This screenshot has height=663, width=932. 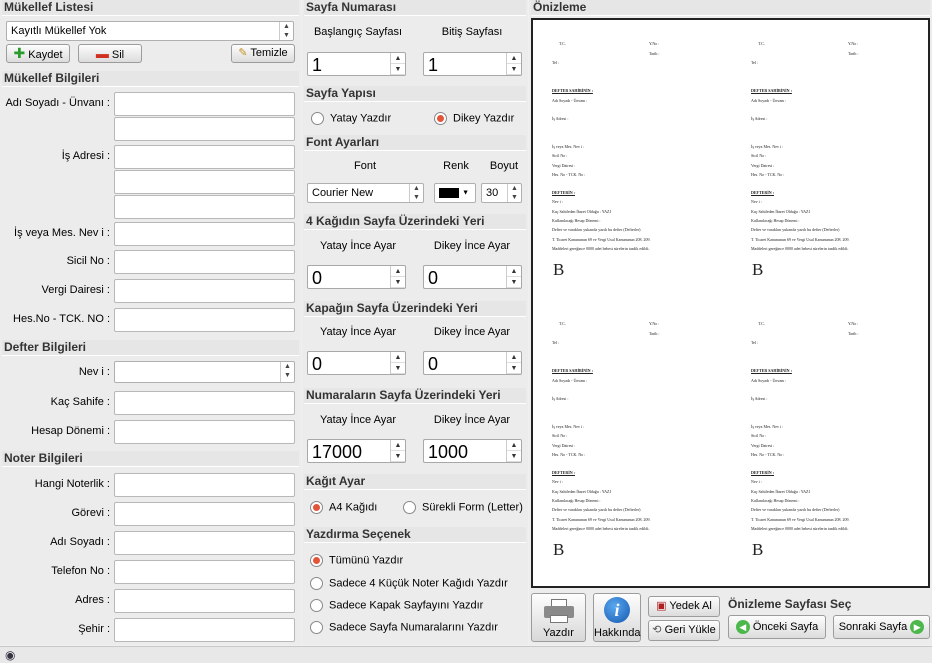 What do you see at coordinates (501, 193) in the screenshot?
I see `boyut-spinner: 30 ▲ ▼` at bounding box center [501, 193].